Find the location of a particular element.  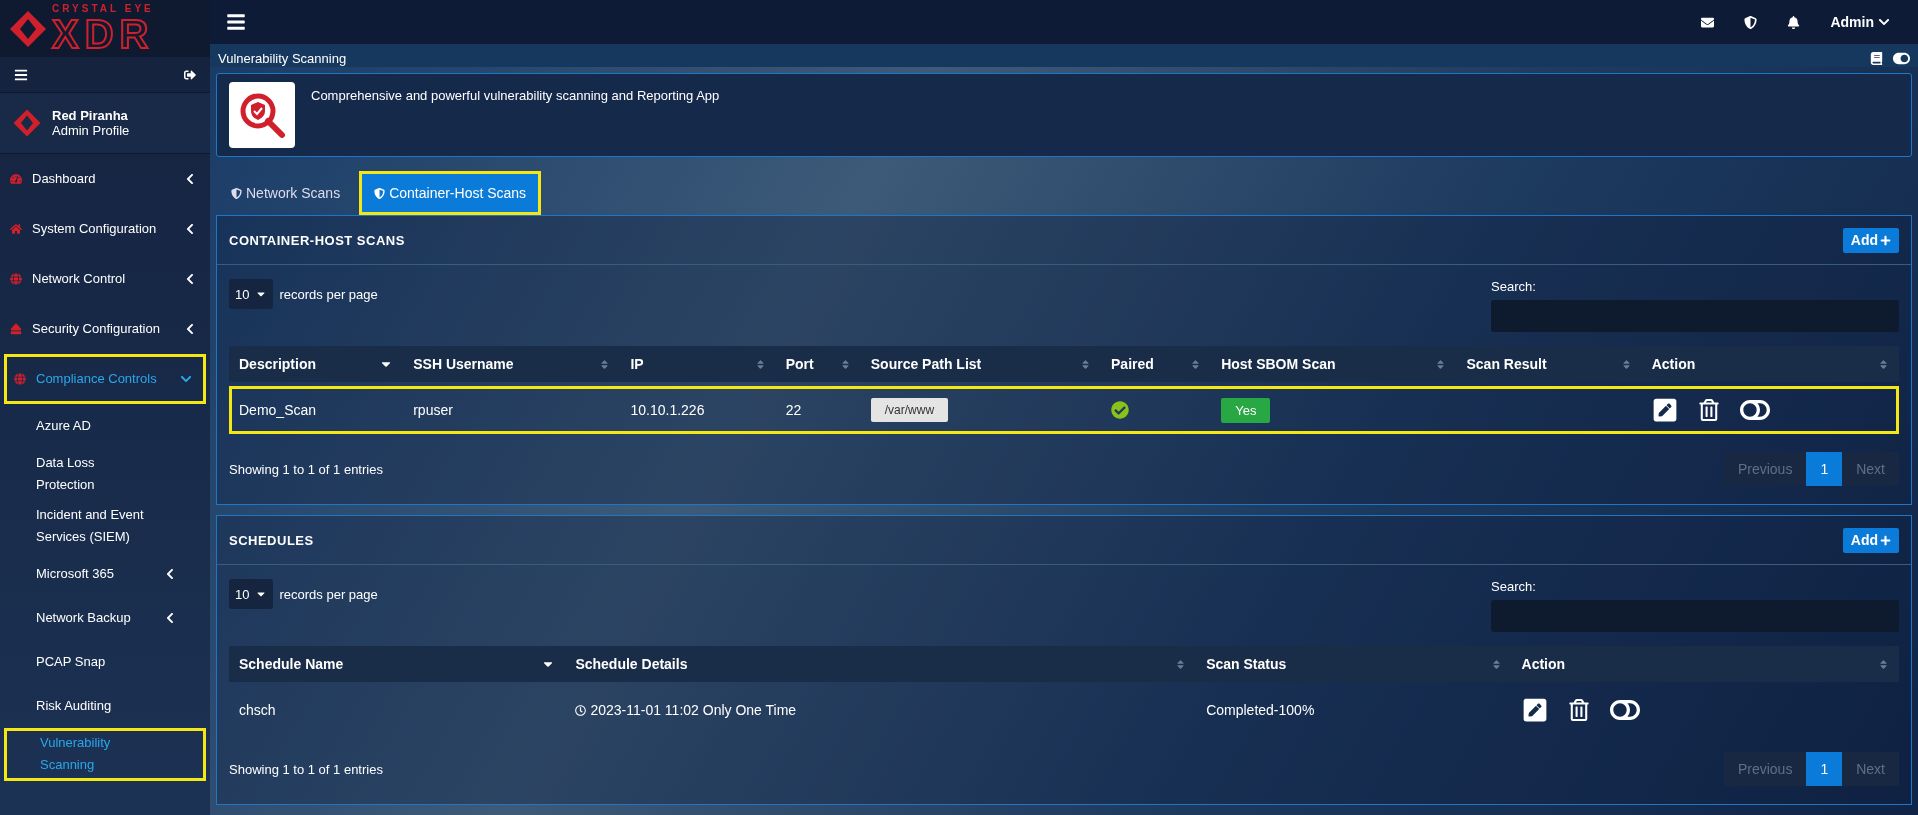

app-icon is located at coordinates (262, 115).